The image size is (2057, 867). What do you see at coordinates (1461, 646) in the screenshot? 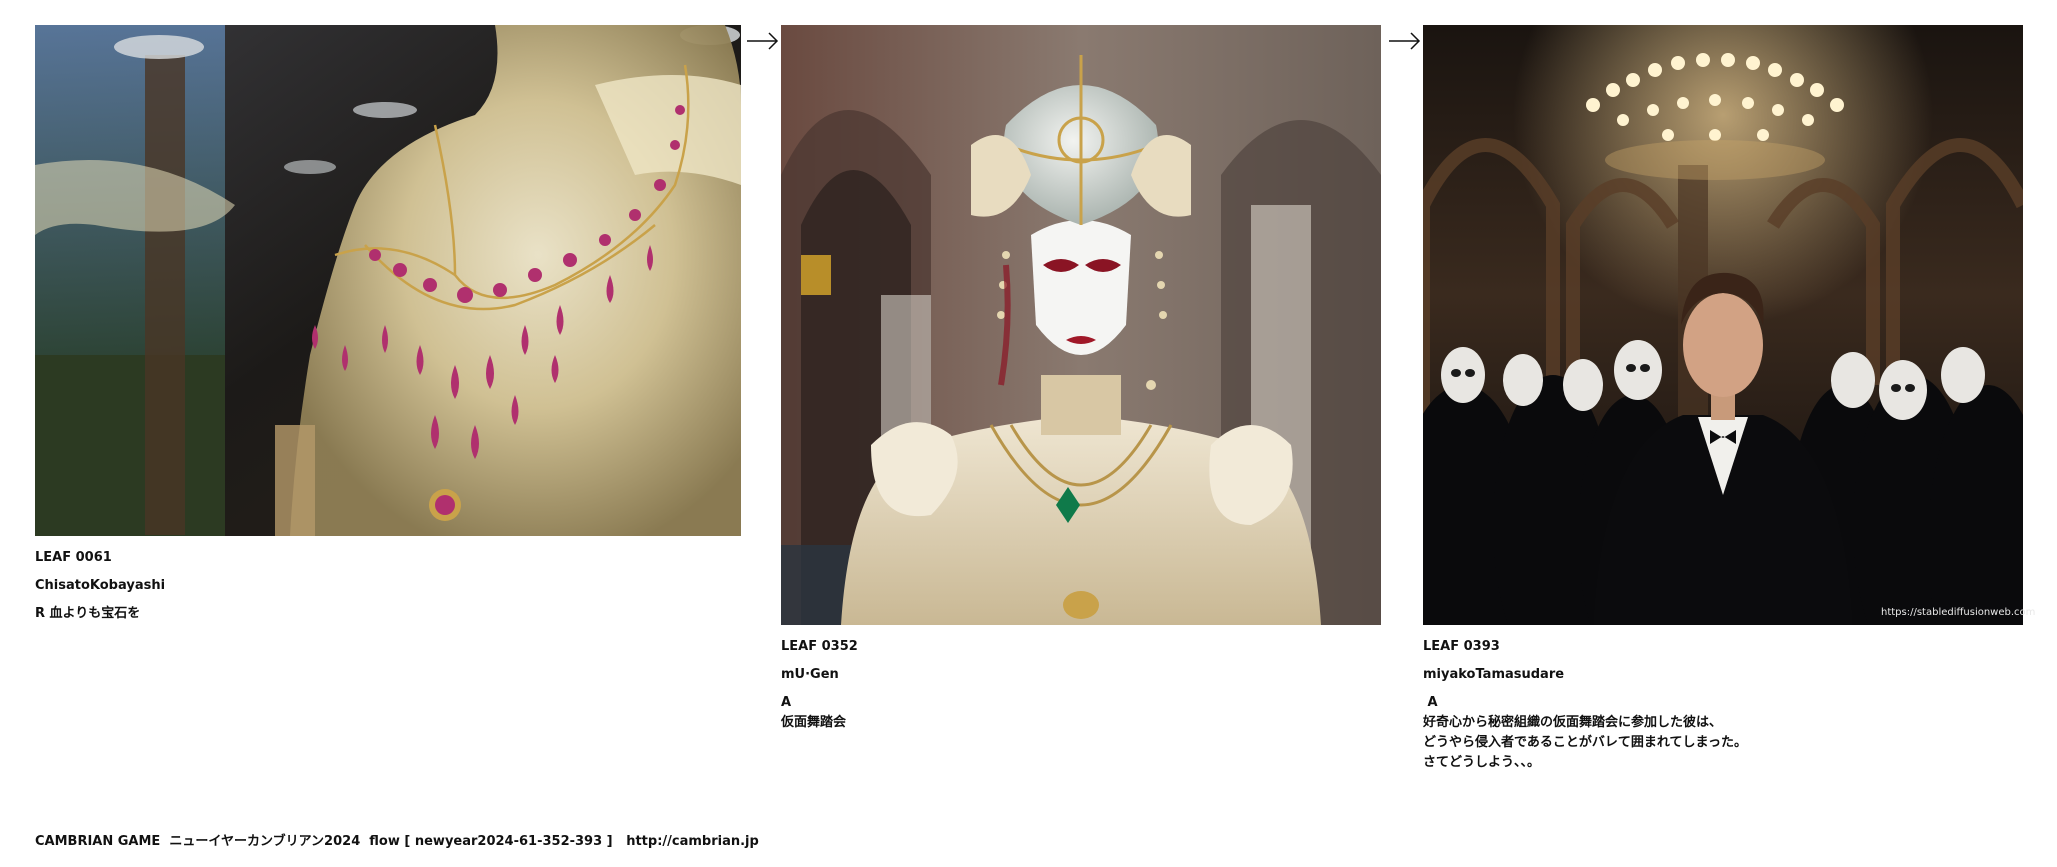
I see `leaf-id: LEAF 0393` at bounding box center [1461, 646].